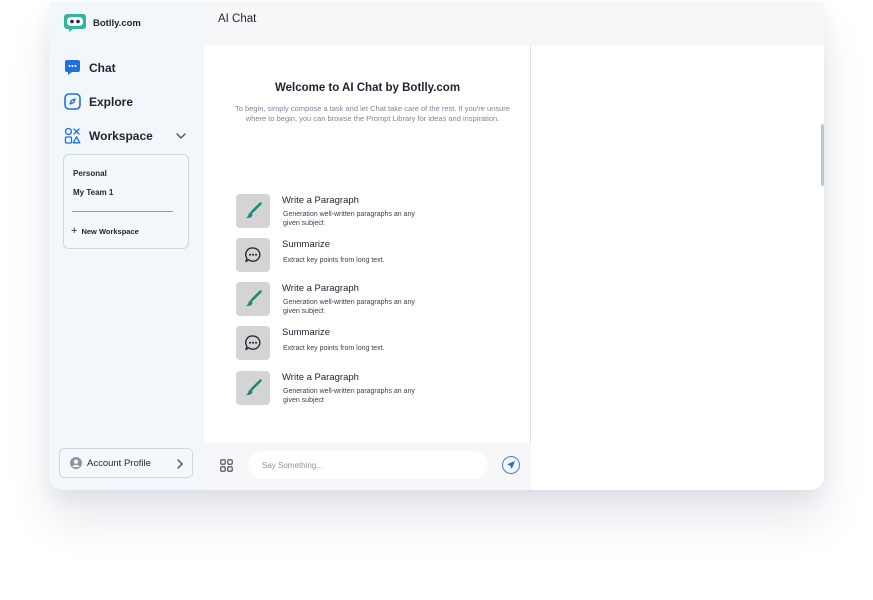  Describe the element at coordinates (111, 101) in the screenshot. I see `sidebar-item-label: Explore` at that location.